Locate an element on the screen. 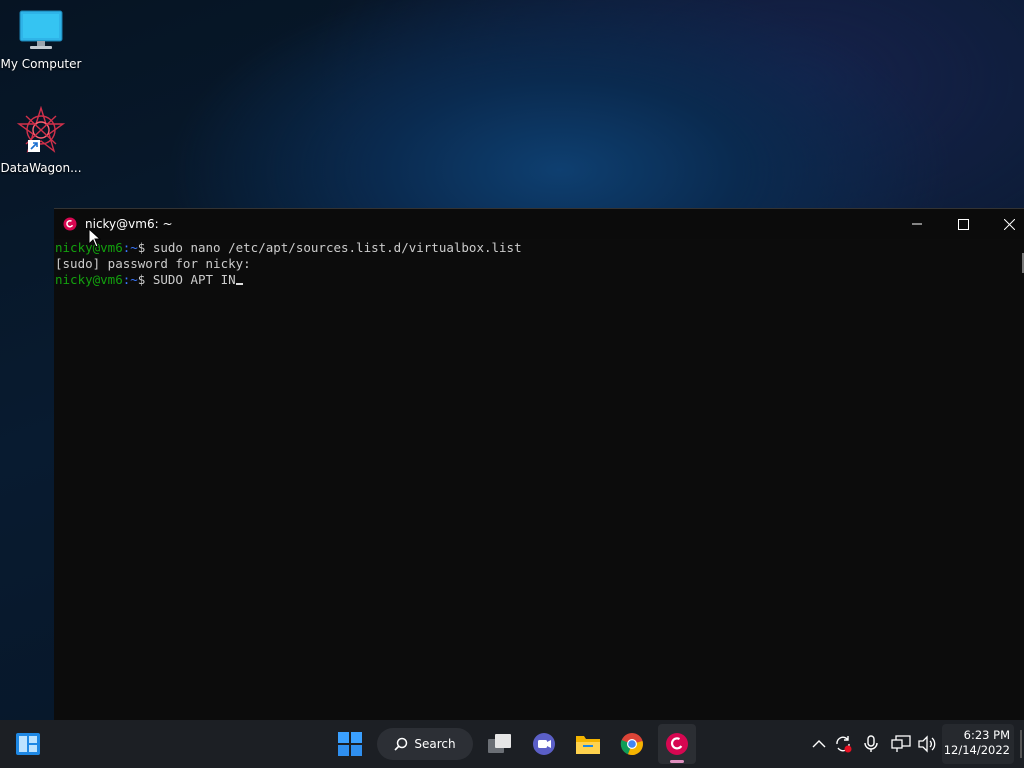 This screenshot has height=768, width=1024. minimize-icon is located at coordinates (917, 224).